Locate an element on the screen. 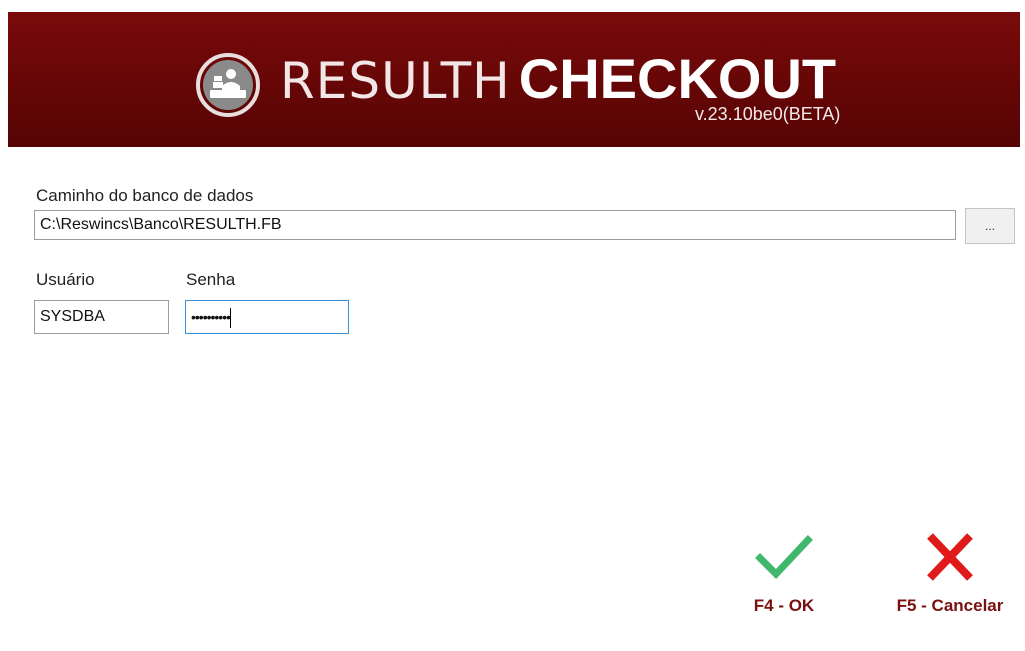  password-label: Senha is located at coordinates (211, 279).